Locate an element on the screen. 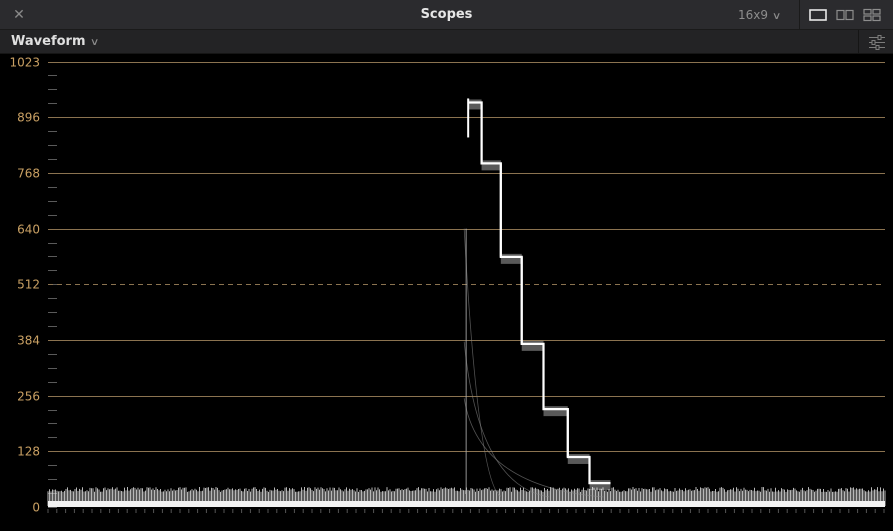 This screenshot has width=893, height=531. dual-view-icon is located at coordinates (845, 15).